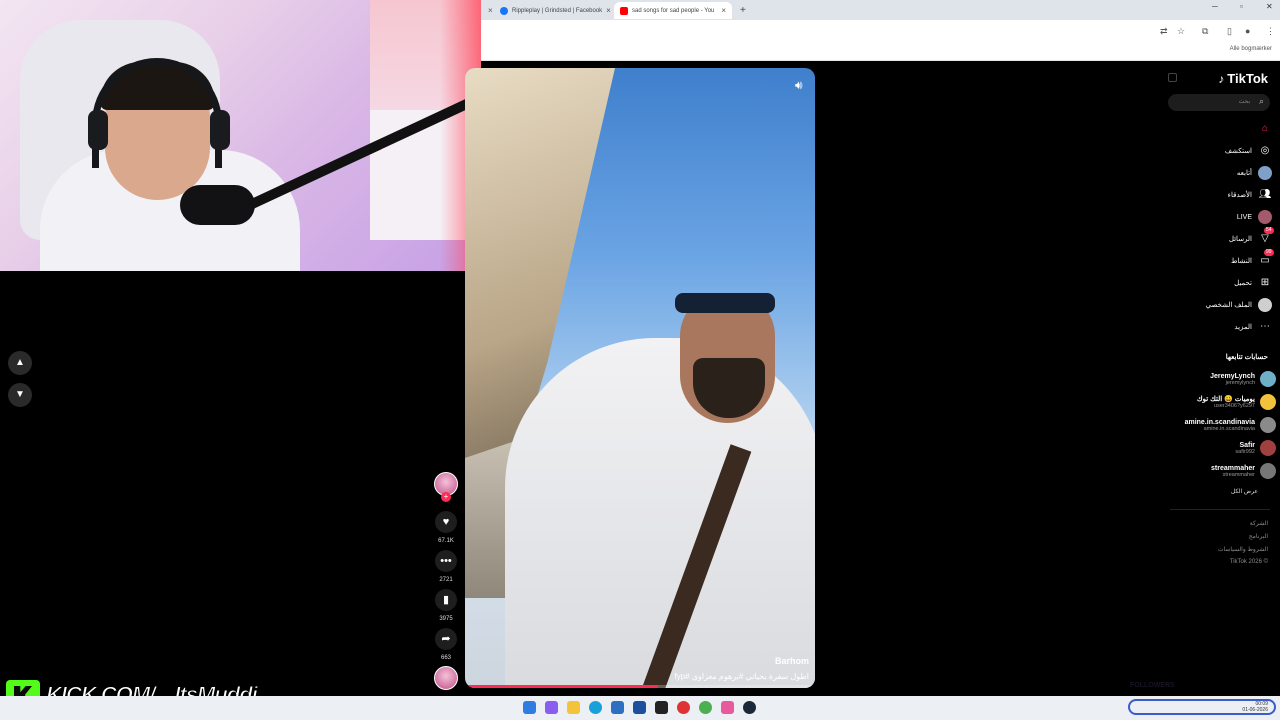  What do you see at coordinates (792, 661) in the screenshot?
I see `video-author: Barhom` at bounding box center [792, 661].